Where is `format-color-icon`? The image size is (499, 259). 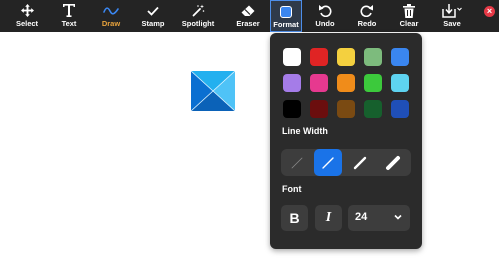 format-color-icon is located at coordinates (286, 11).